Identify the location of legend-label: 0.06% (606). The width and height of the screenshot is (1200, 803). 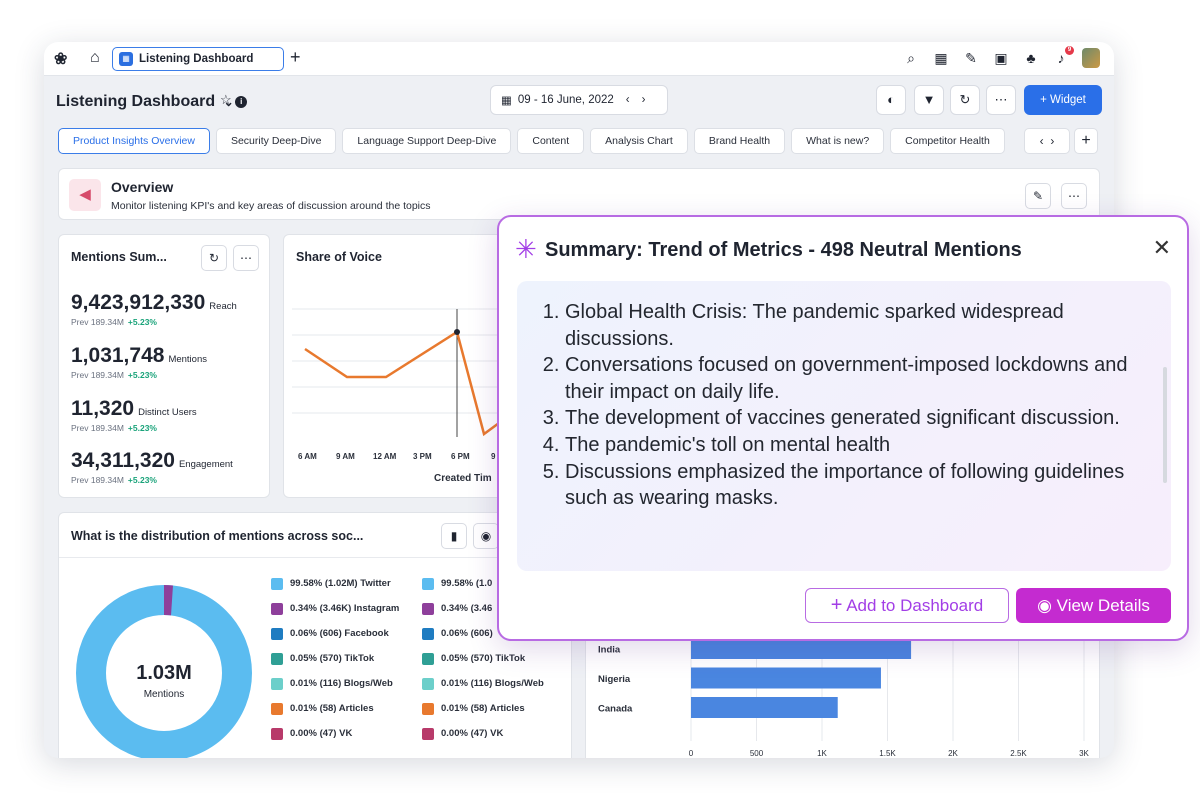
(467, 633).